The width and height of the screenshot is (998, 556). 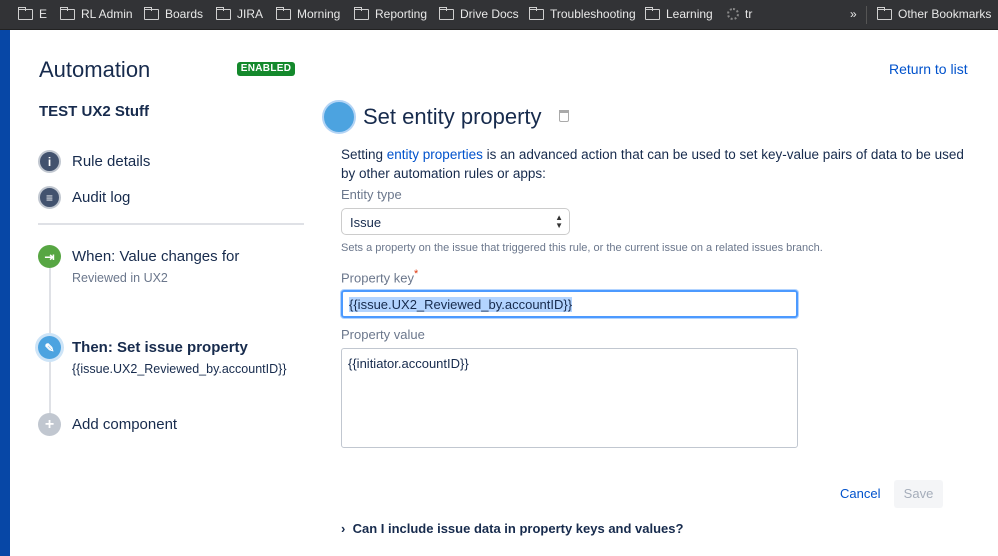 What do you see at coordinates (120, 278) in the screenshot?
I see `step-trigger-detail: Reviewed in UX2` at bounding box center [120, 278].